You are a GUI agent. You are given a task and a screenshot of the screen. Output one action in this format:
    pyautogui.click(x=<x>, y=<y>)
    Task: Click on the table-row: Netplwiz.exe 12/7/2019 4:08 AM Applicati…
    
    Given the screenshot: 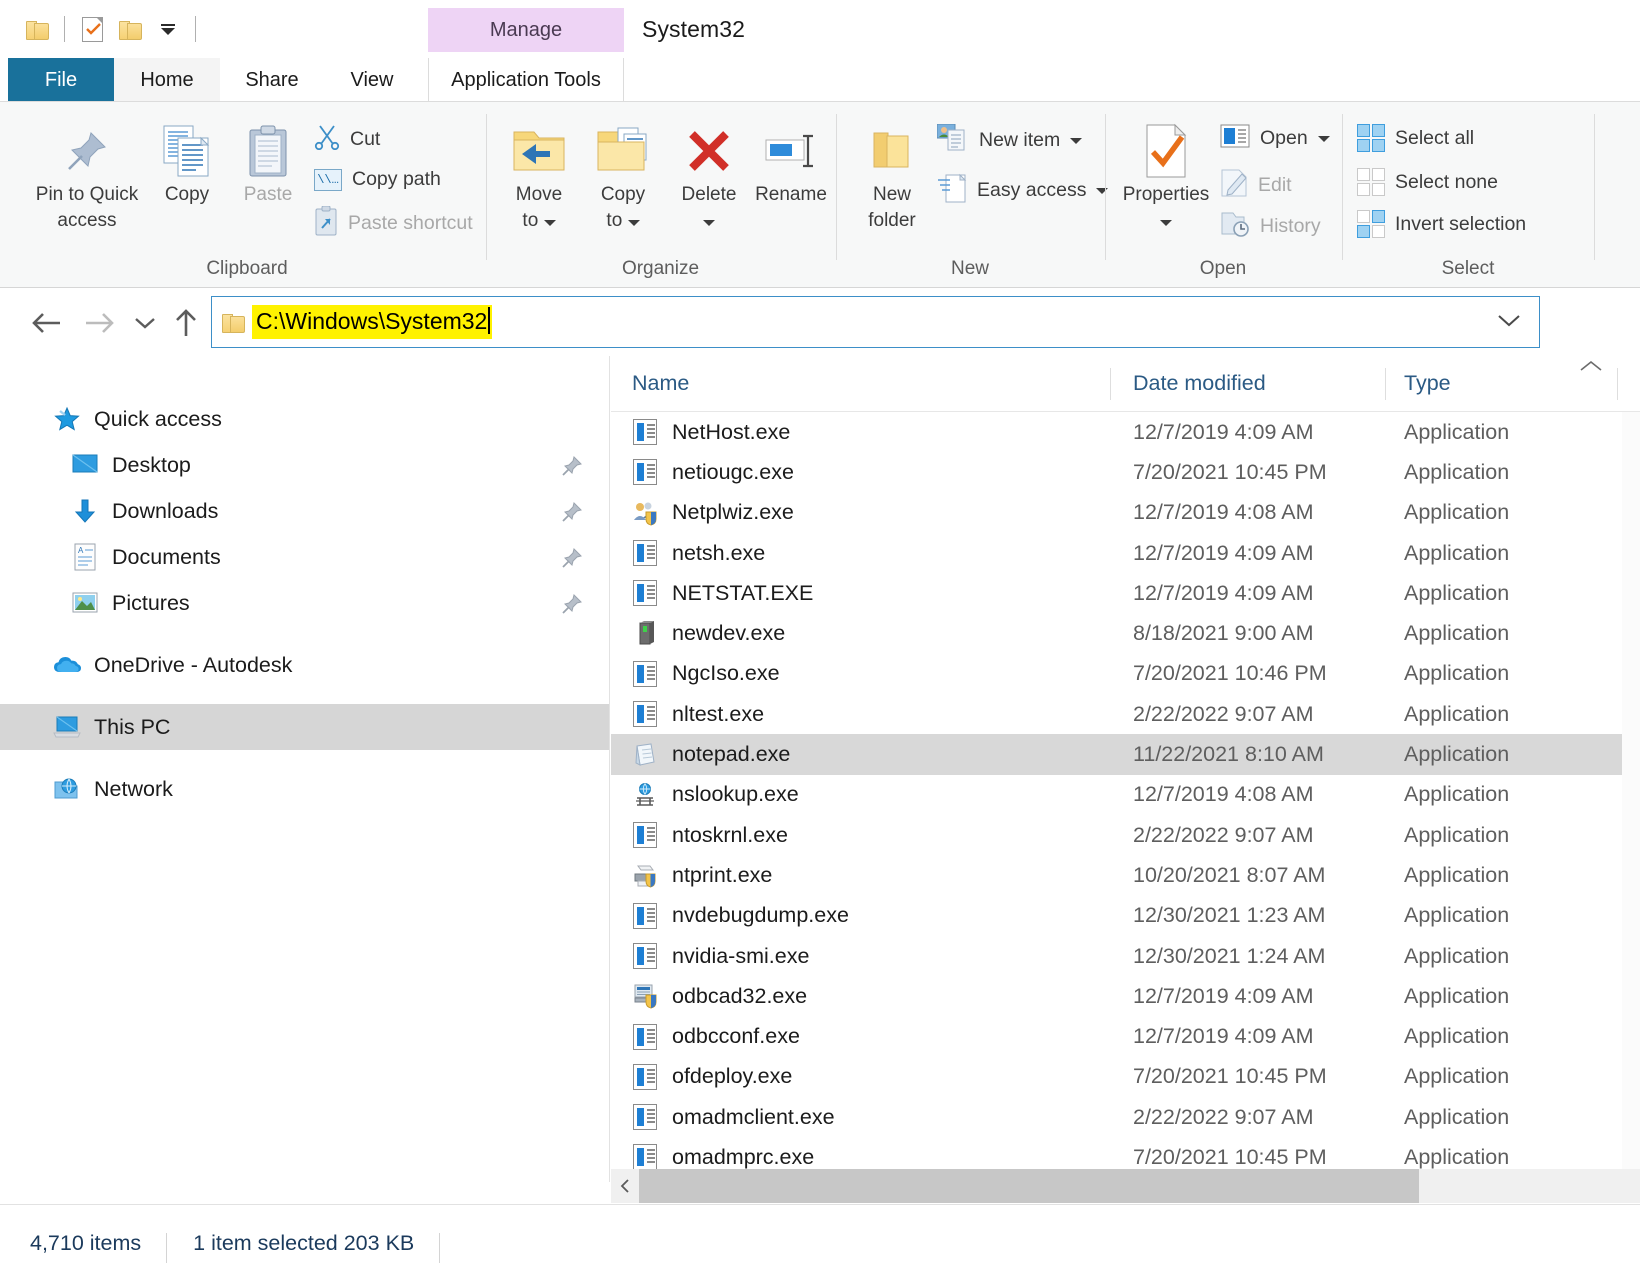 What is the action you would take?
    pyautogui.click(x=1125, y=513)
    